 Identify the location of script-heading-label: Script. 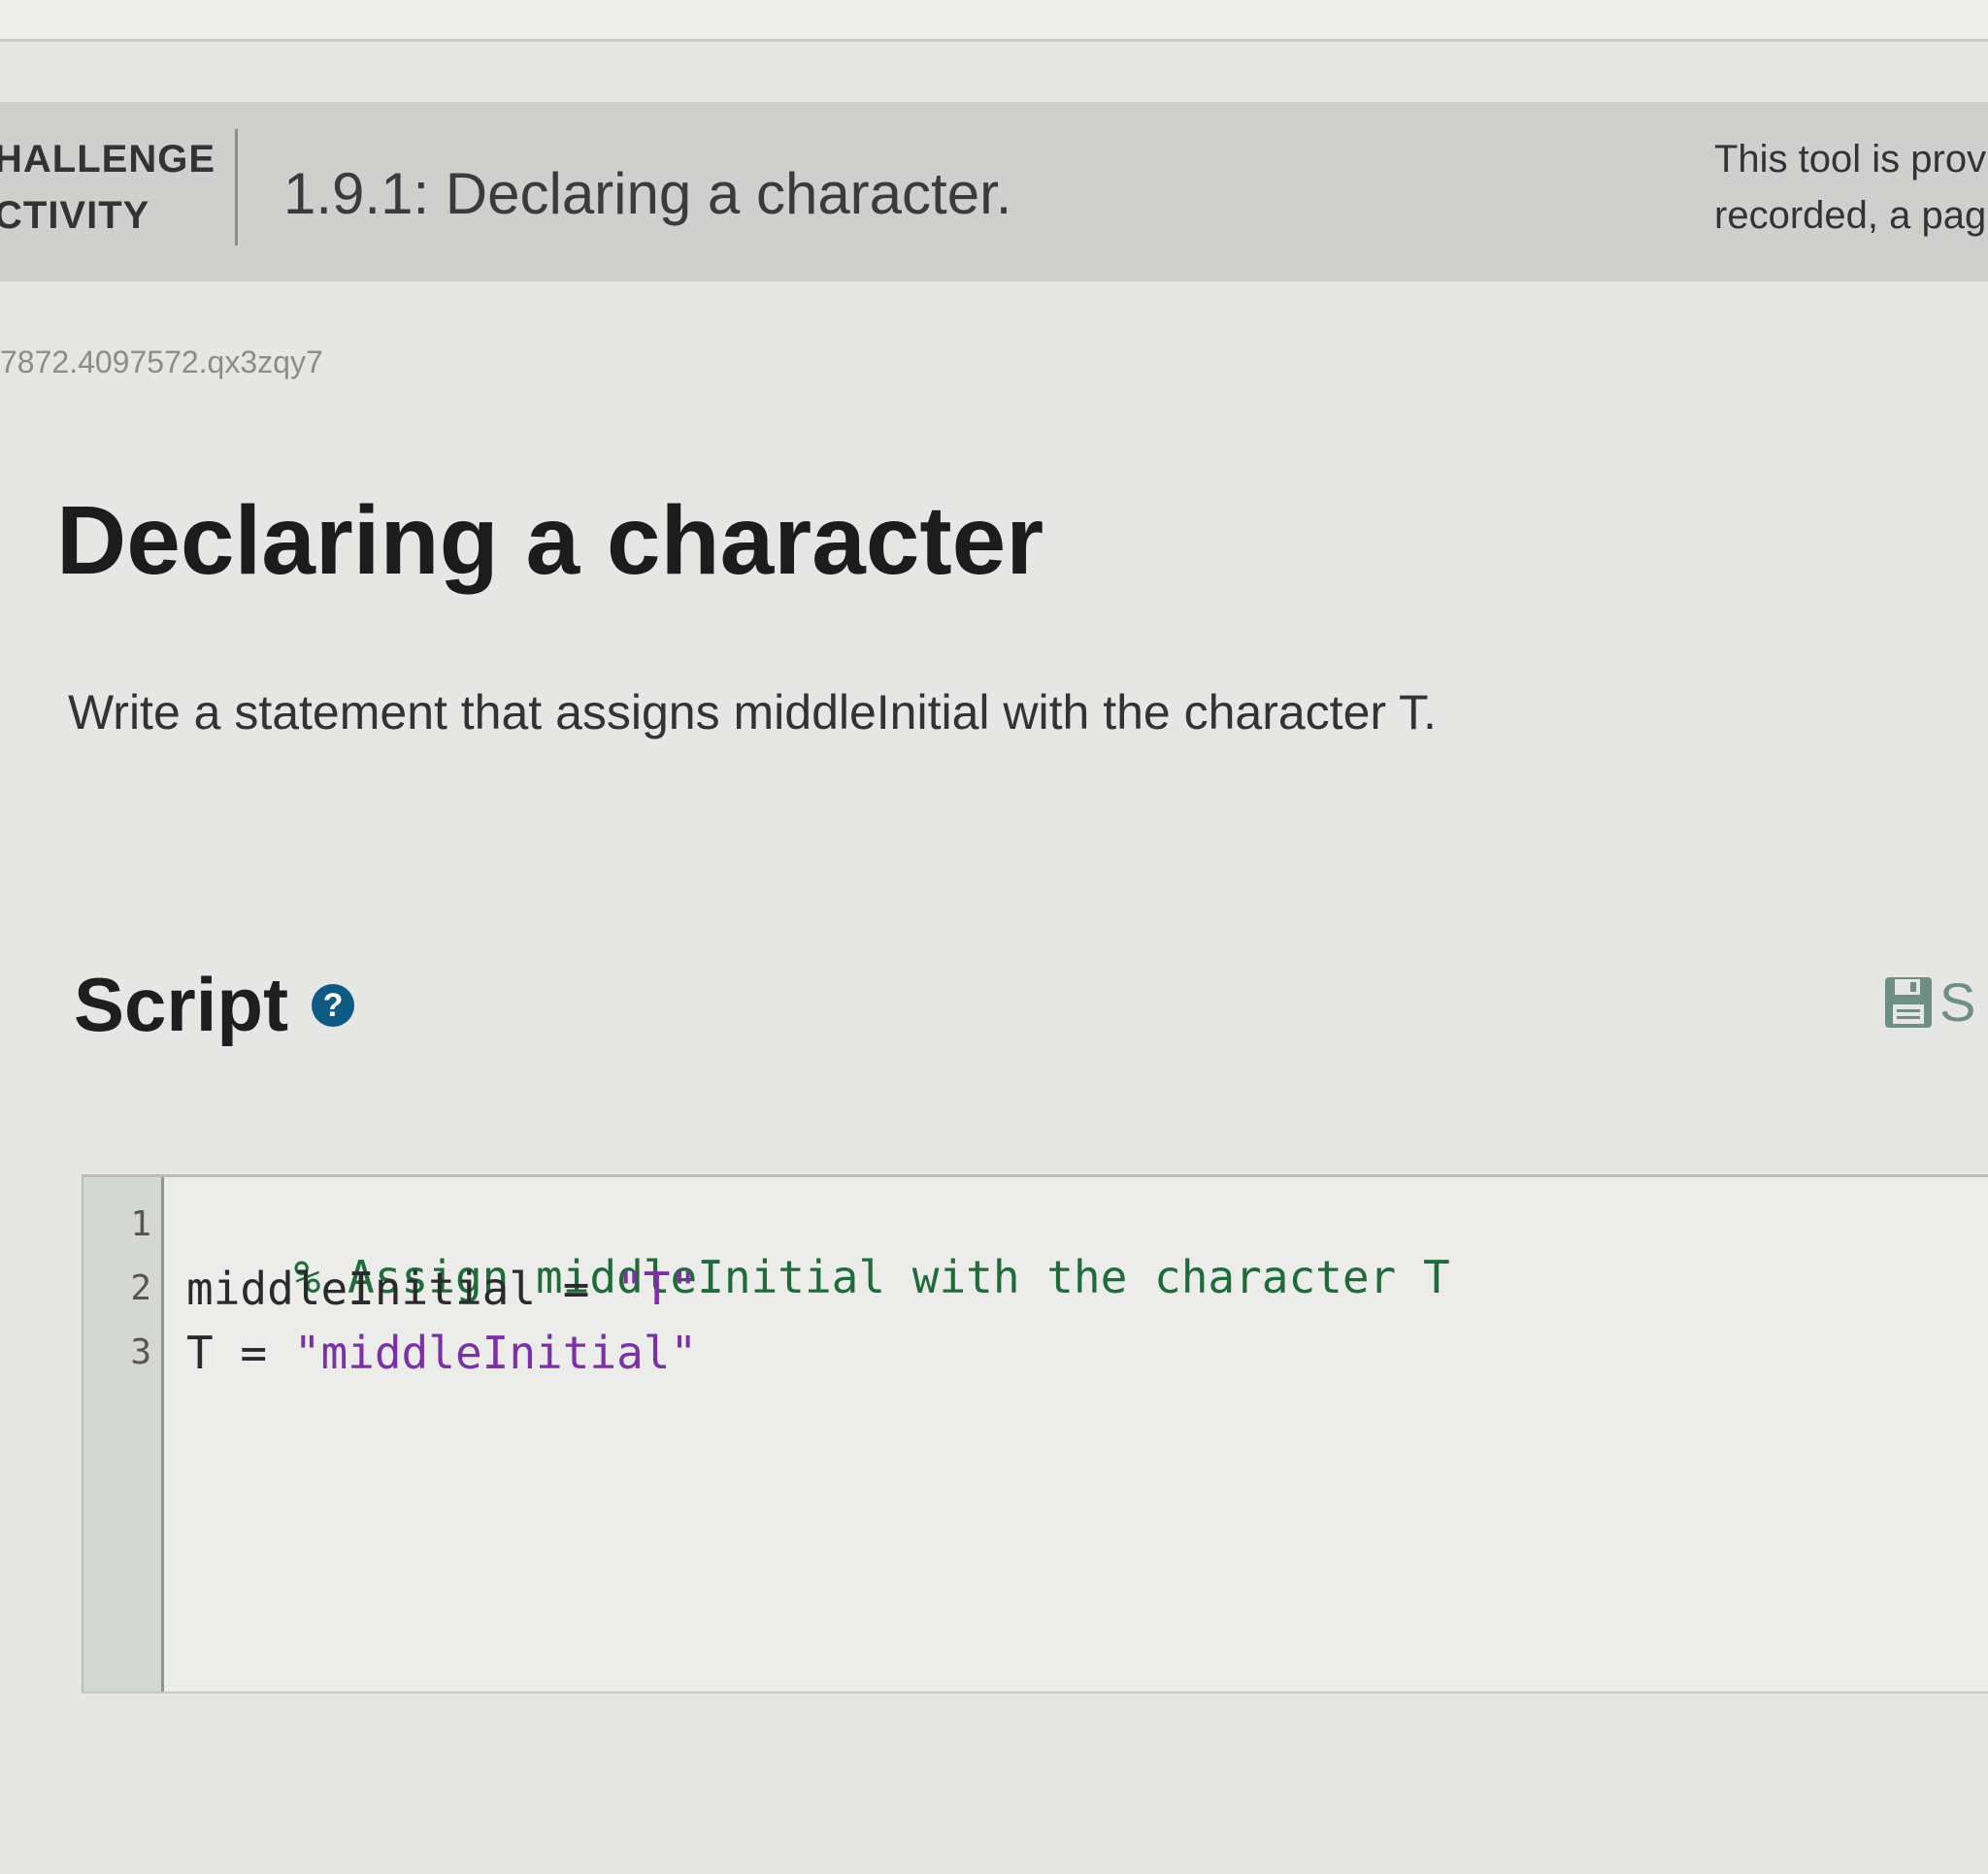
(181, 1005).